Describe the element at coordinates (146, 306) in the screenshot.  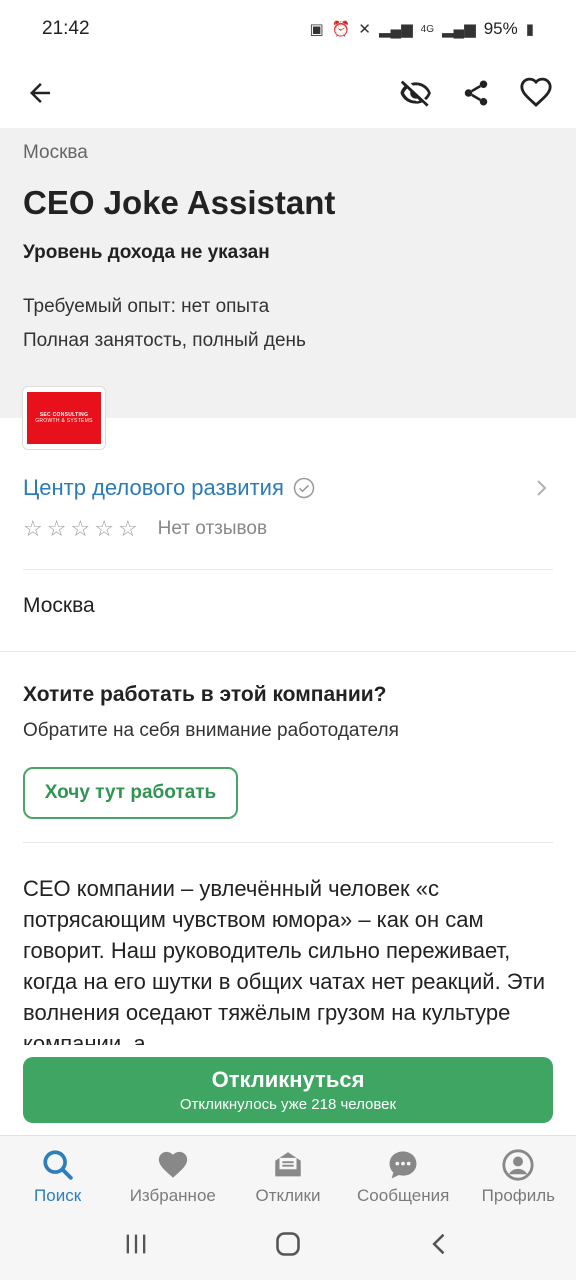
I see `vacancy-experience: Требуемый опыт: нет опыта` at that location.